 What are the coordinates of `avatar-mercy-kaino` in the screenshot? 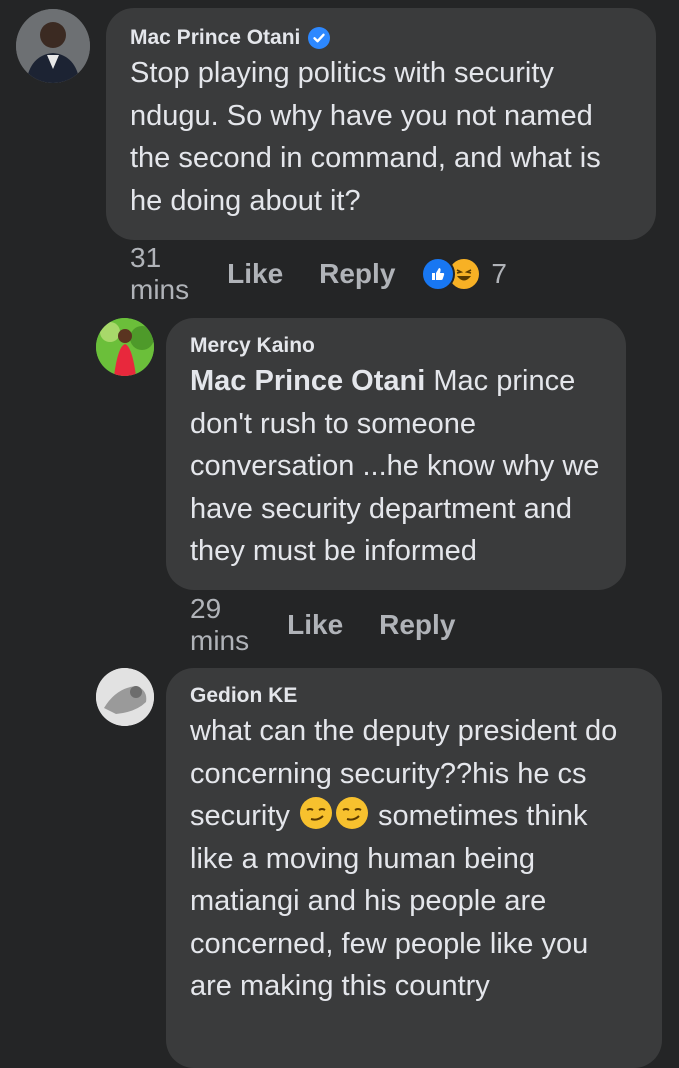 It's located at (125, 347).